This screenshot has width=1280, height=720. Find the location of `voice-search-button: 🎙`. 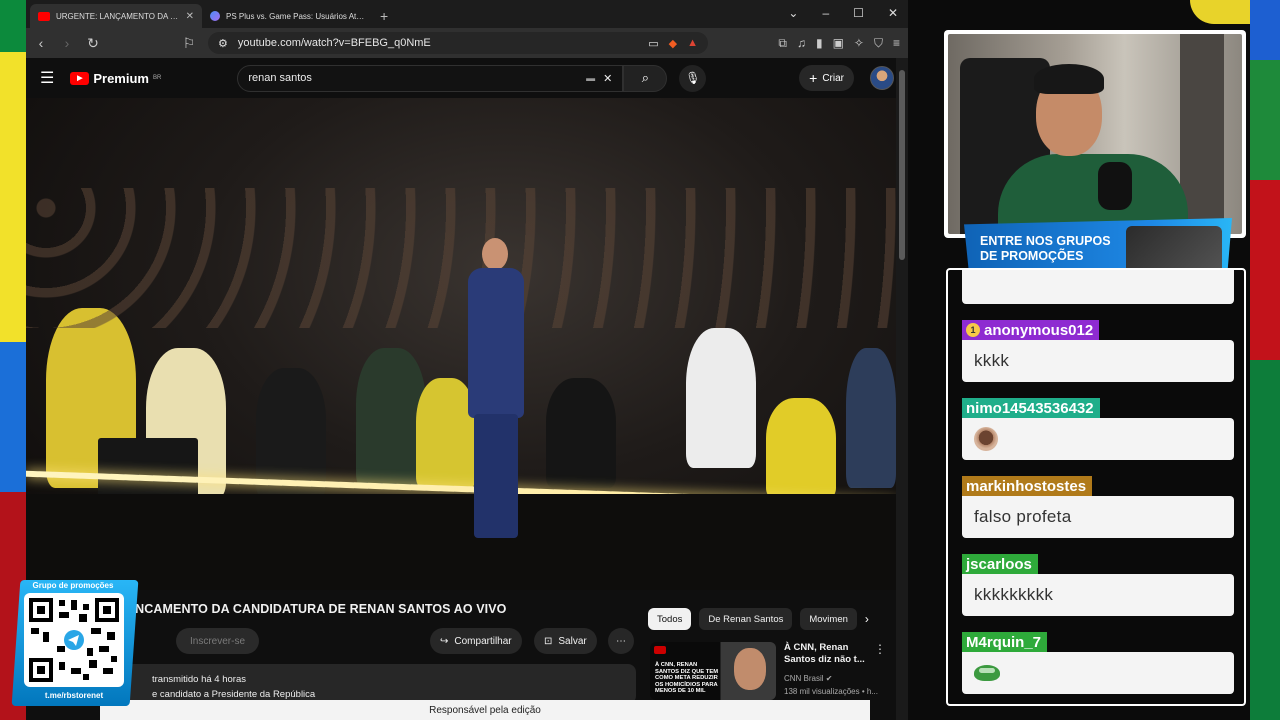

voice-search-button: 🎙 is located at coordinates (693, 78).